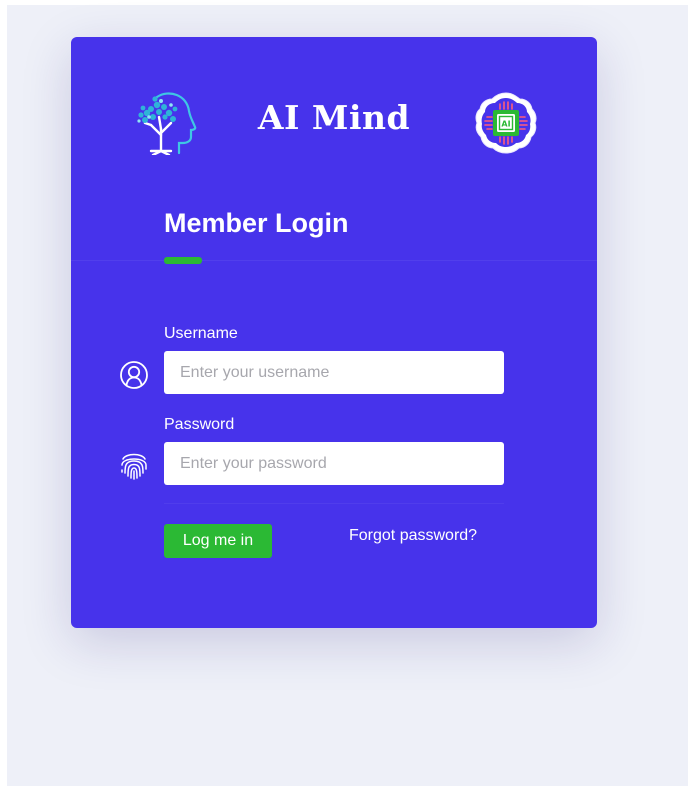 The height and width of the screenshot is (786, 688). I want to click on tree-head-icon, so click(167, 123).